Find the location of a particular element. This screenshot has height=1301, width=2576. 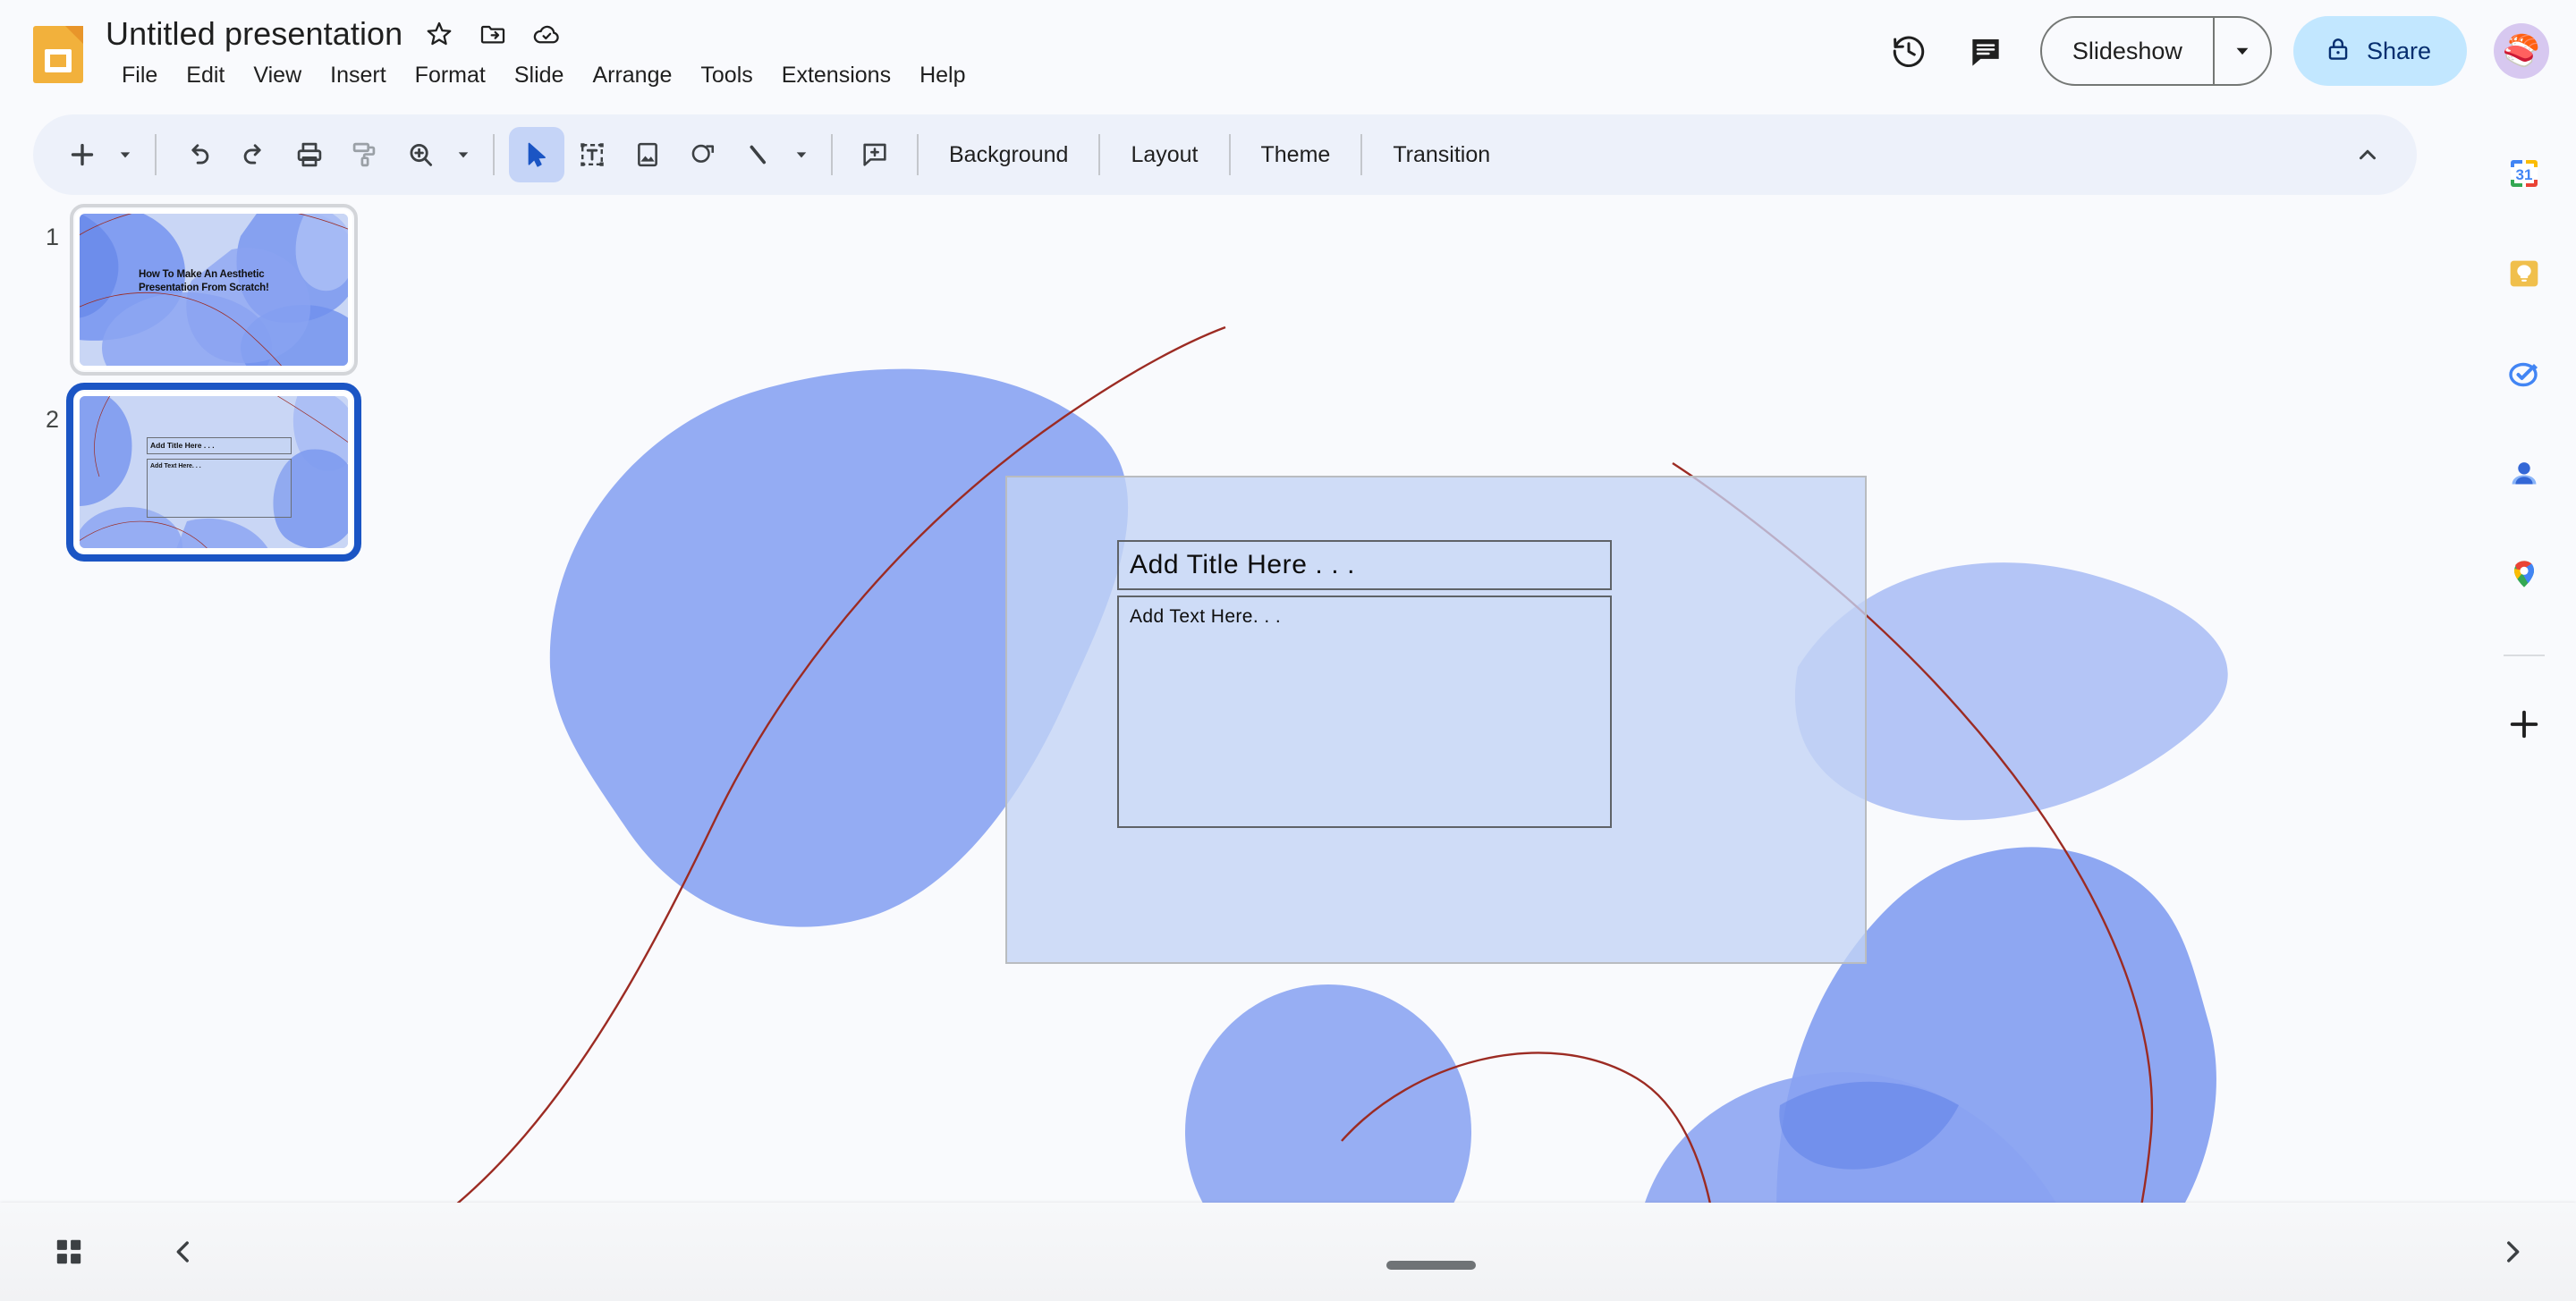

rail-divider is located at coordinates (2524, 655).